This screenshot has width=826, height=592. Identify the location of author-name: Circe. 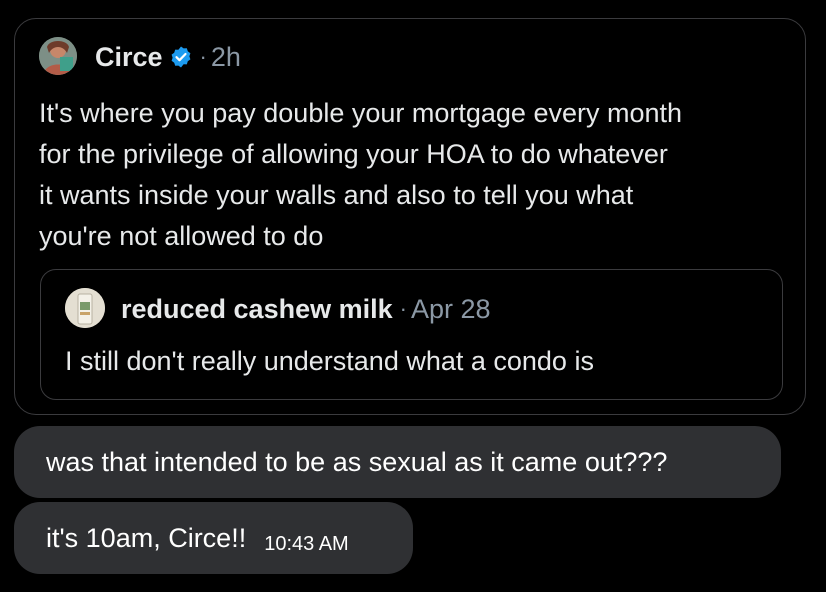
(129, 57).